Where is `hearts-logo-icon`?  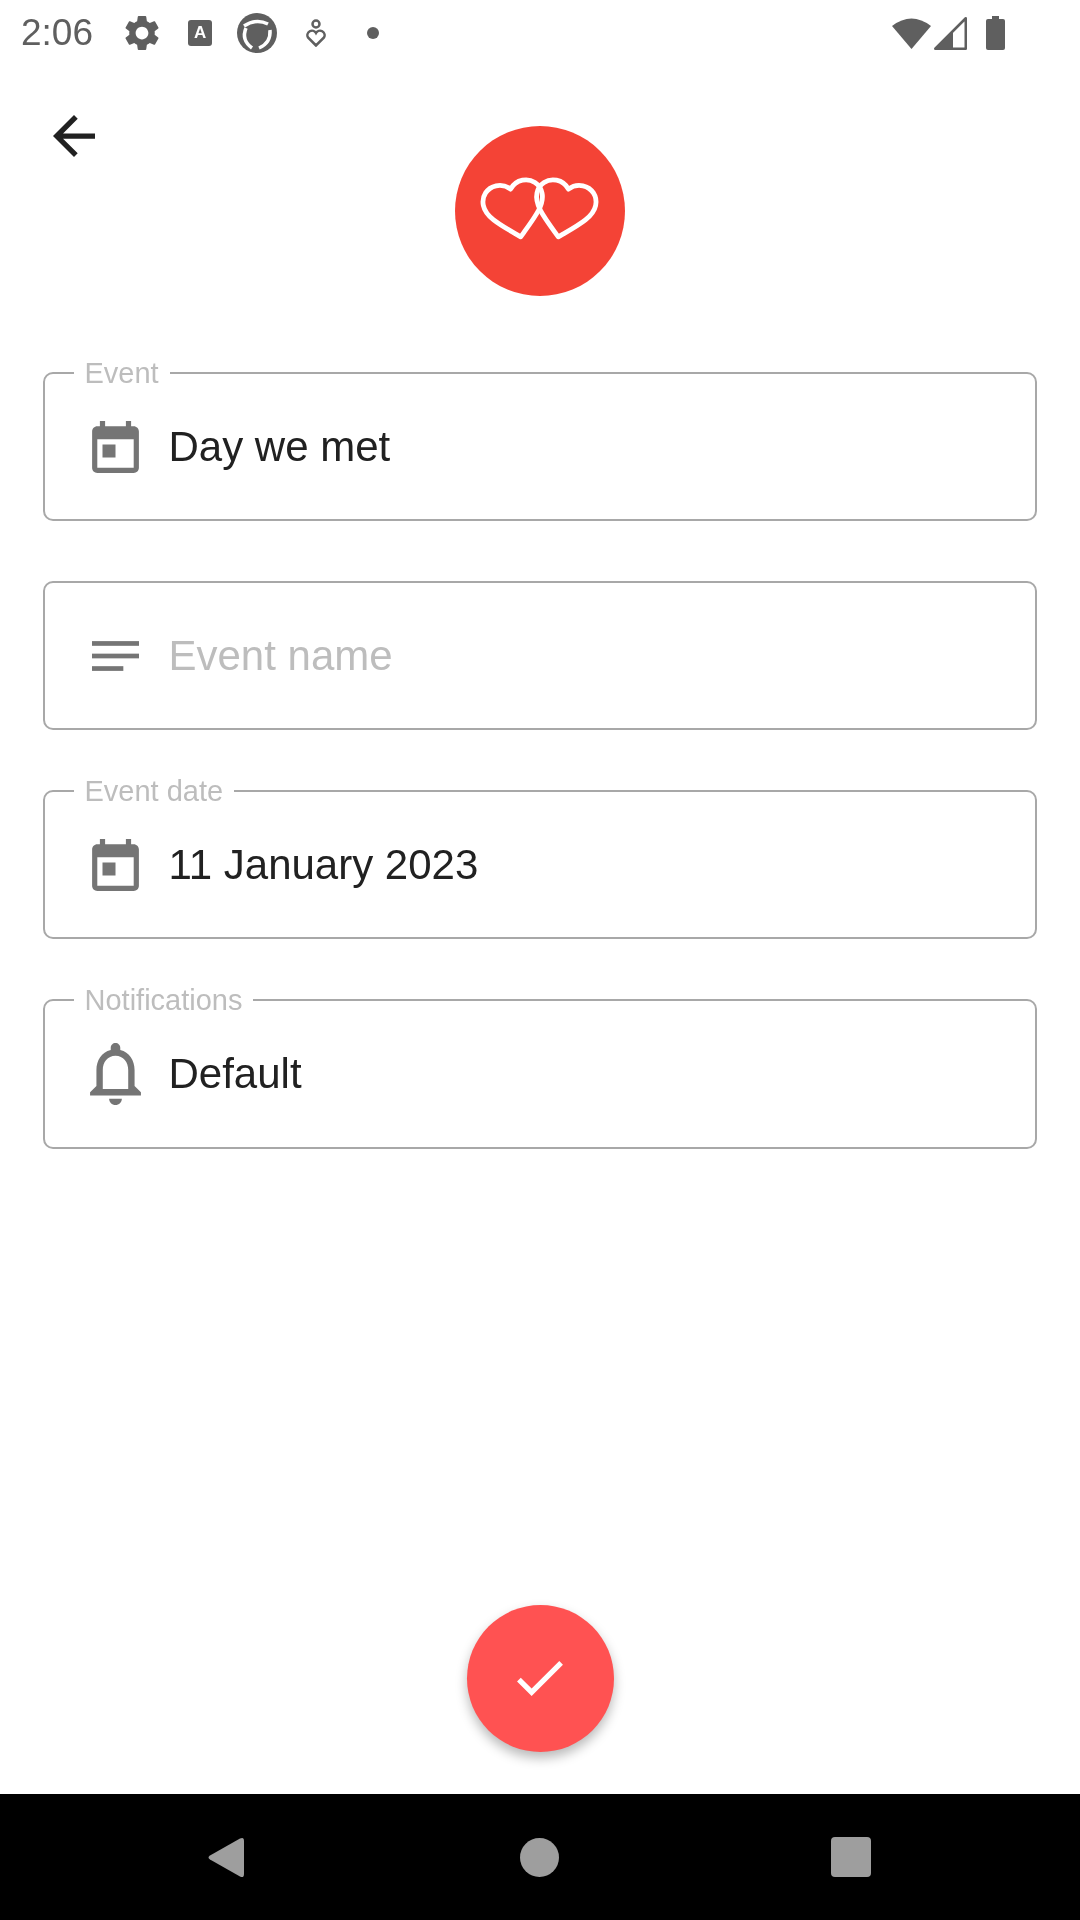 hearts-logo-icon is located at coordinates (540, 211).